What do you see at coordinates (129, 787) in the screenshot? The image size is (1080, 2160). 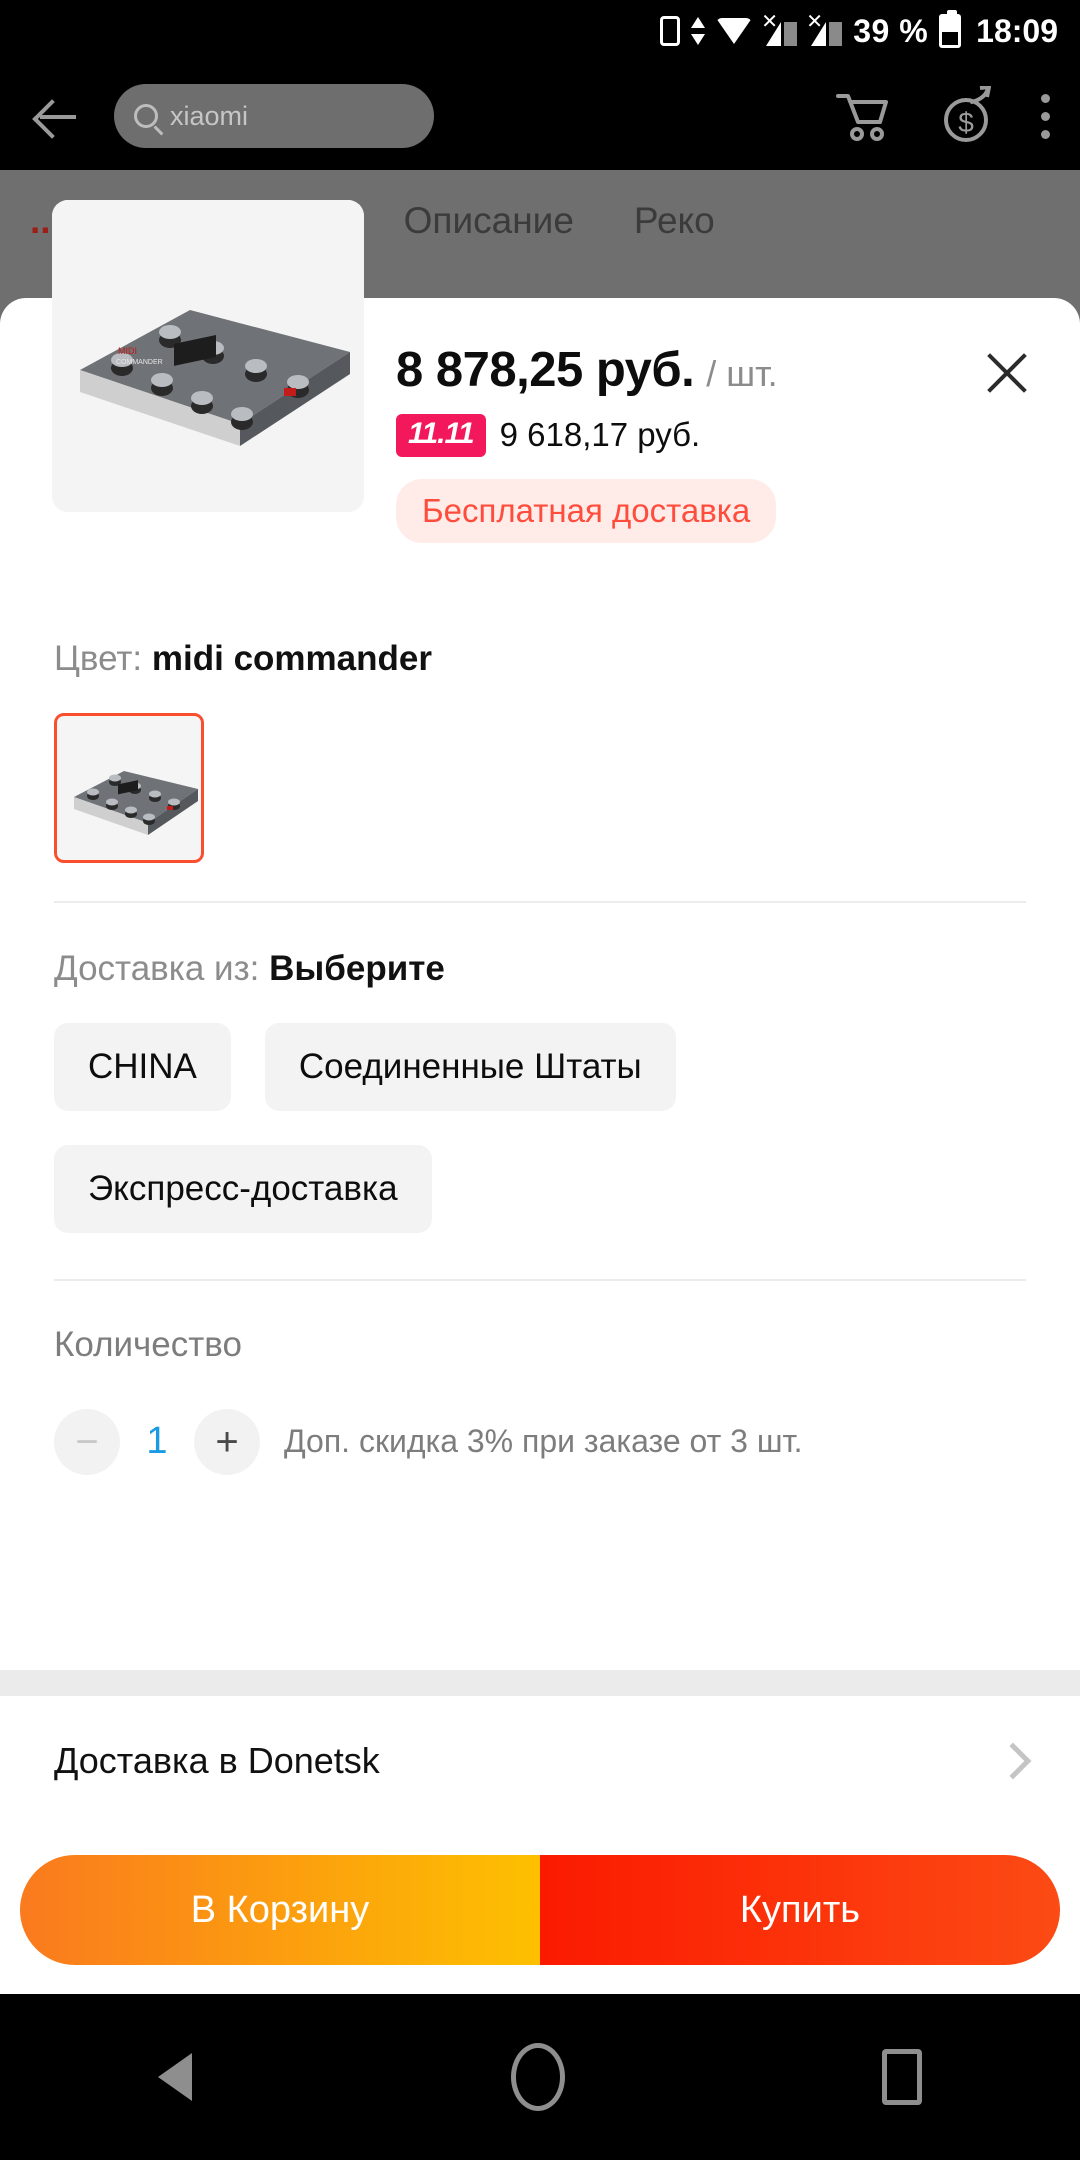 I see `color-swatch-midi-commander` at bounding box center [129, 787].